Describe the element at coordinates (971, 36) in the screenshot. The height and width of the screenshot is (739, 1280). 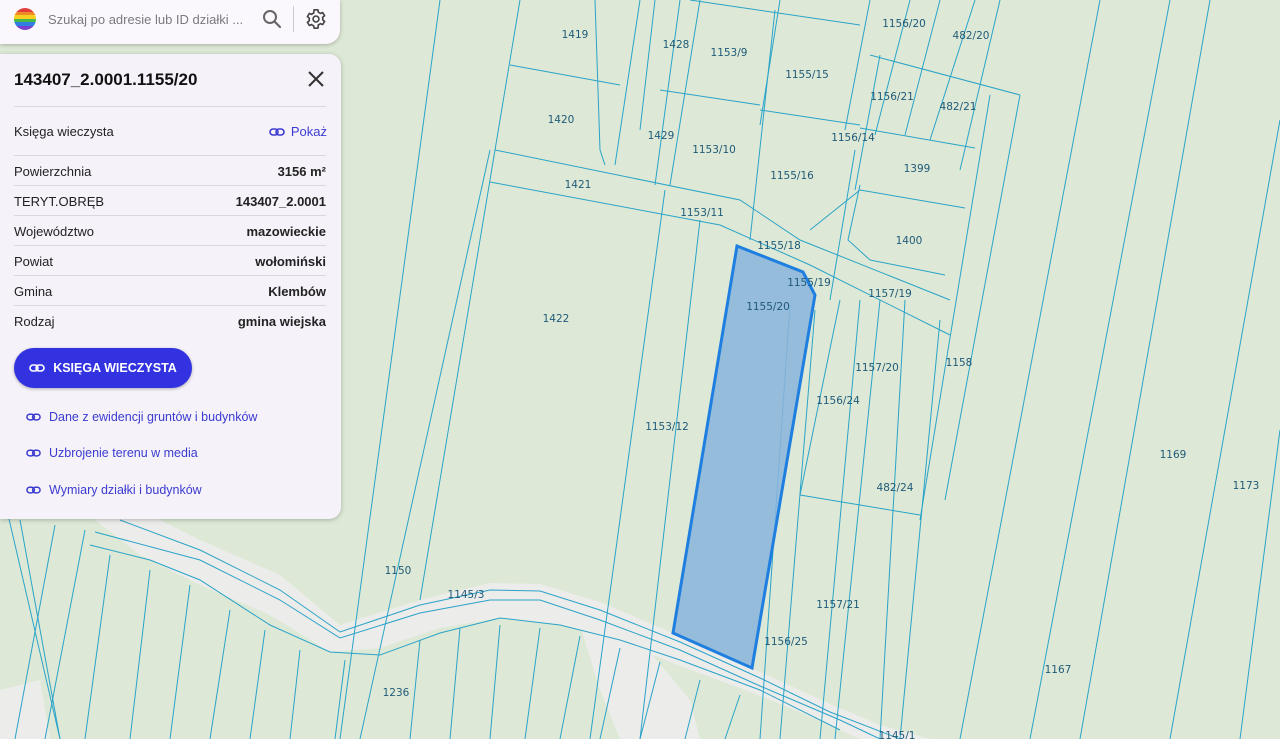
I see `parcel-label: 482/20` at that location.